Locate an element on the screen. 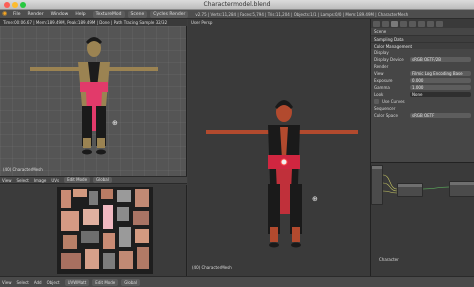 The height and width of the screenshot is (287, 474). right-leg is located at coordinates (296, 209).